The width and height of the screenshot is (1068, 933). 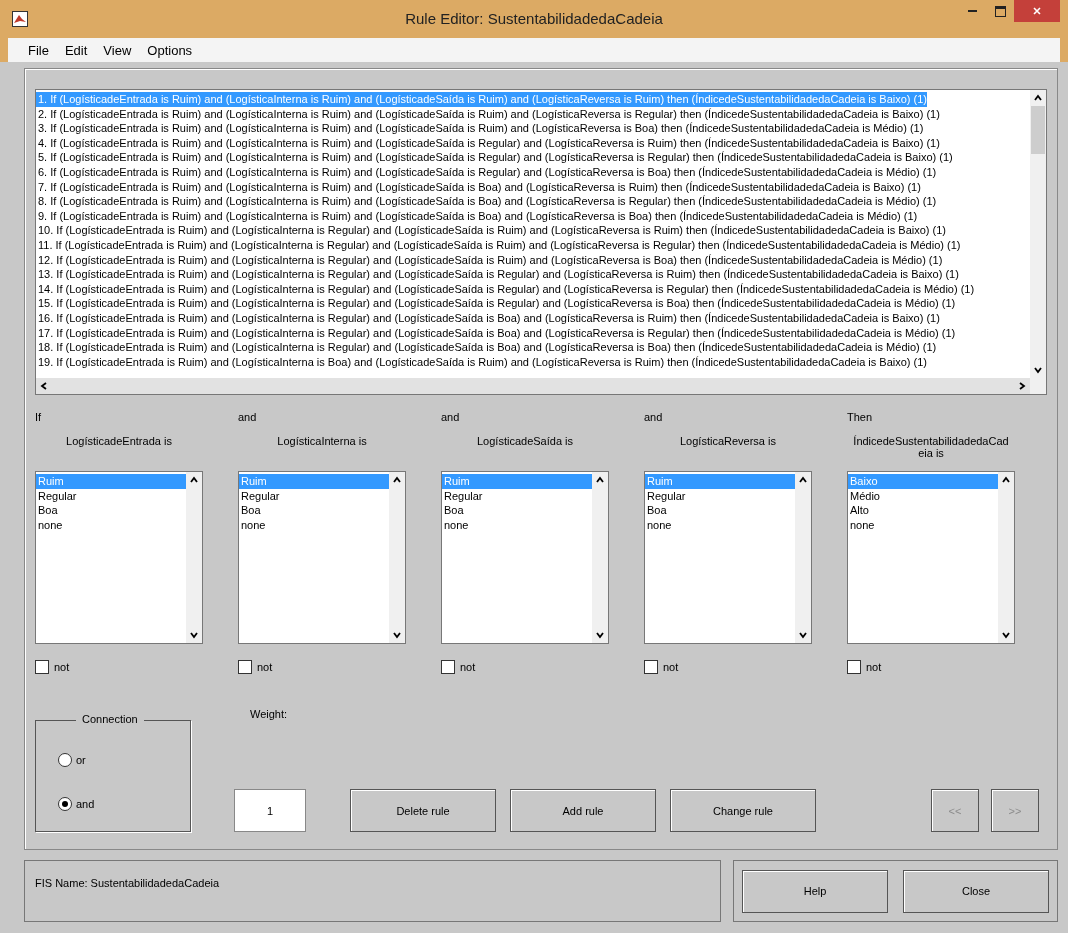 What do you see at coordinates (423, 810) in the screenshot?
I see `rule-button: Delete rule` at bounding box center [423, 810].